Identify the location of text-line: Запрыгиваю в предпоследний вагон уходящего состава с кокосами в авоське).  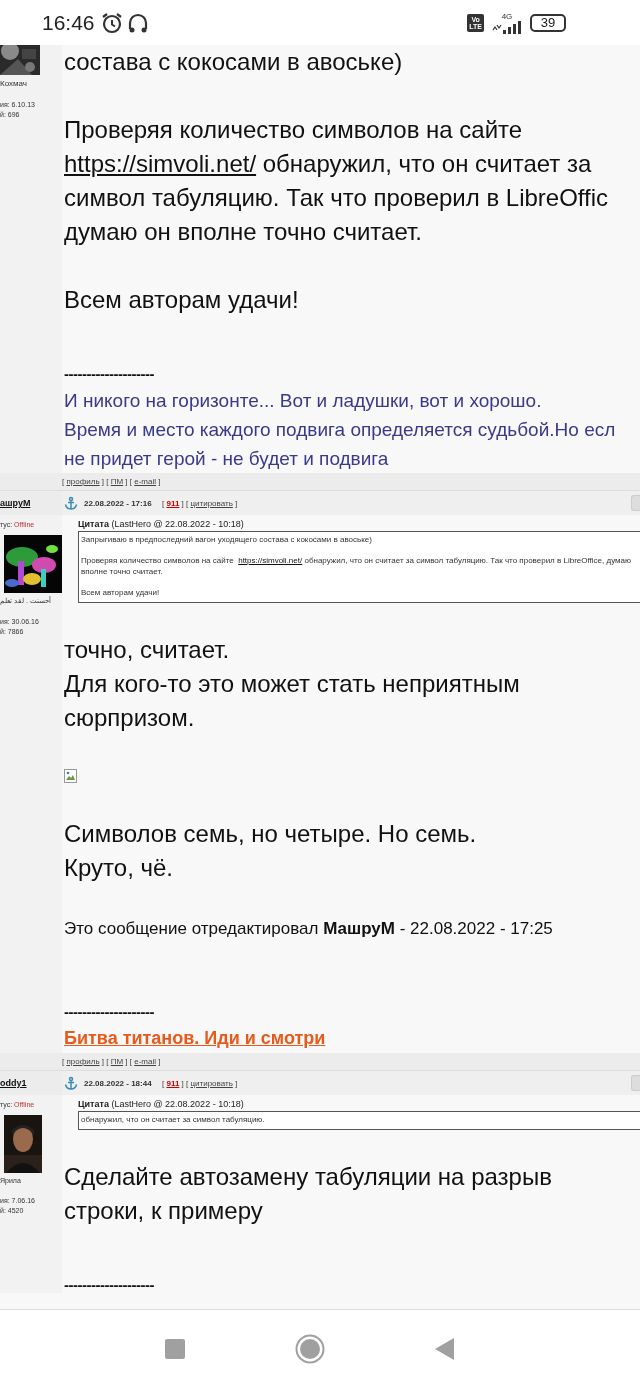
(227, 539).